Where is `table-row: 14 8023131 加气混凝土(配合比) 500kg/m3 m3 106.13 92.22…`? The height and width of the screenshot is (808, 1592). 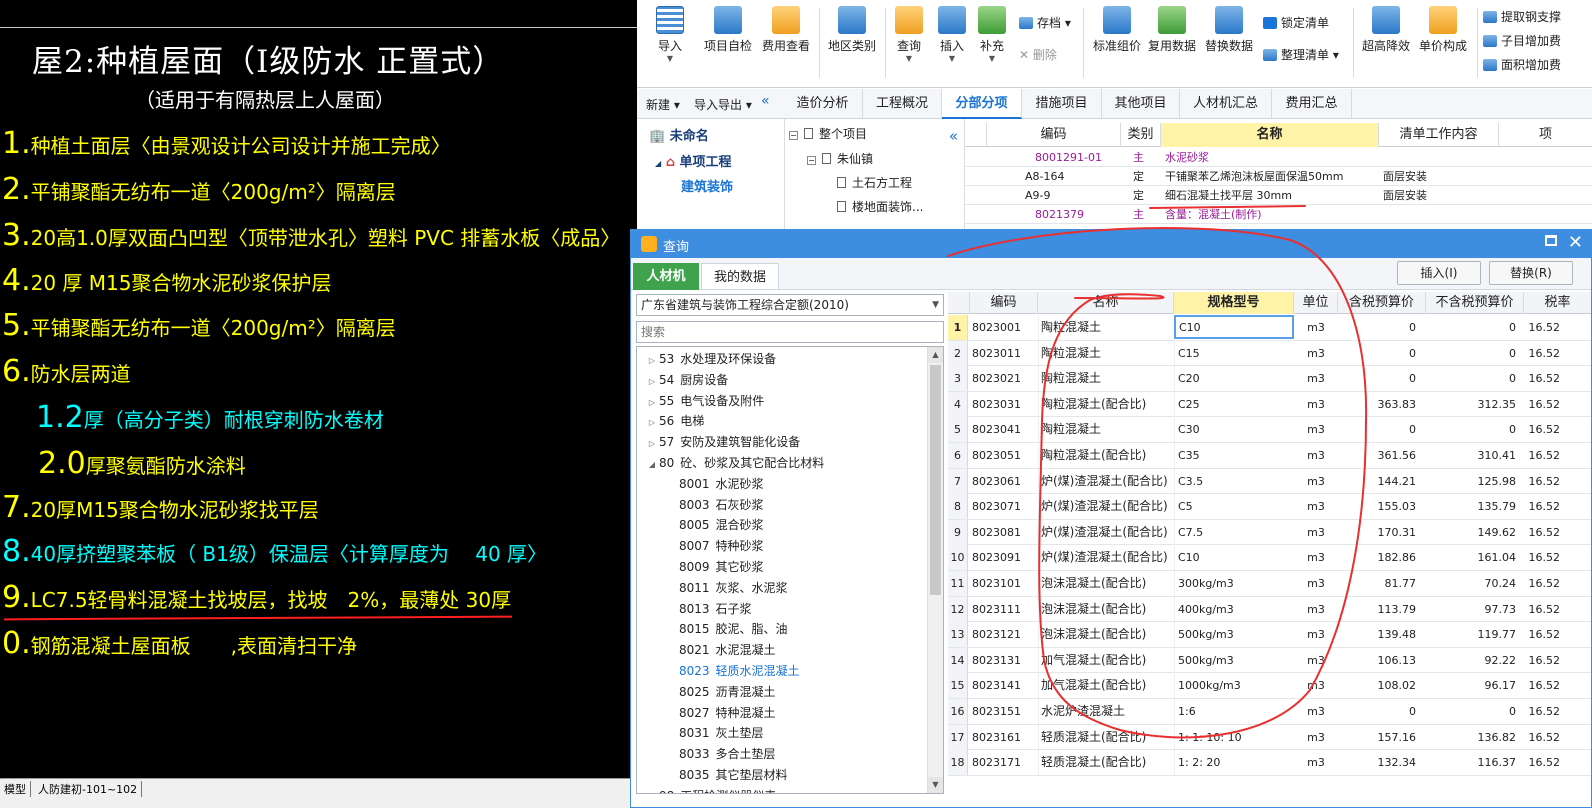 table-row: 14 8023131 加气混凝土(配合比) 500kg/m3 m3 106.13 92.22… is located at coordinates (1269, 660).